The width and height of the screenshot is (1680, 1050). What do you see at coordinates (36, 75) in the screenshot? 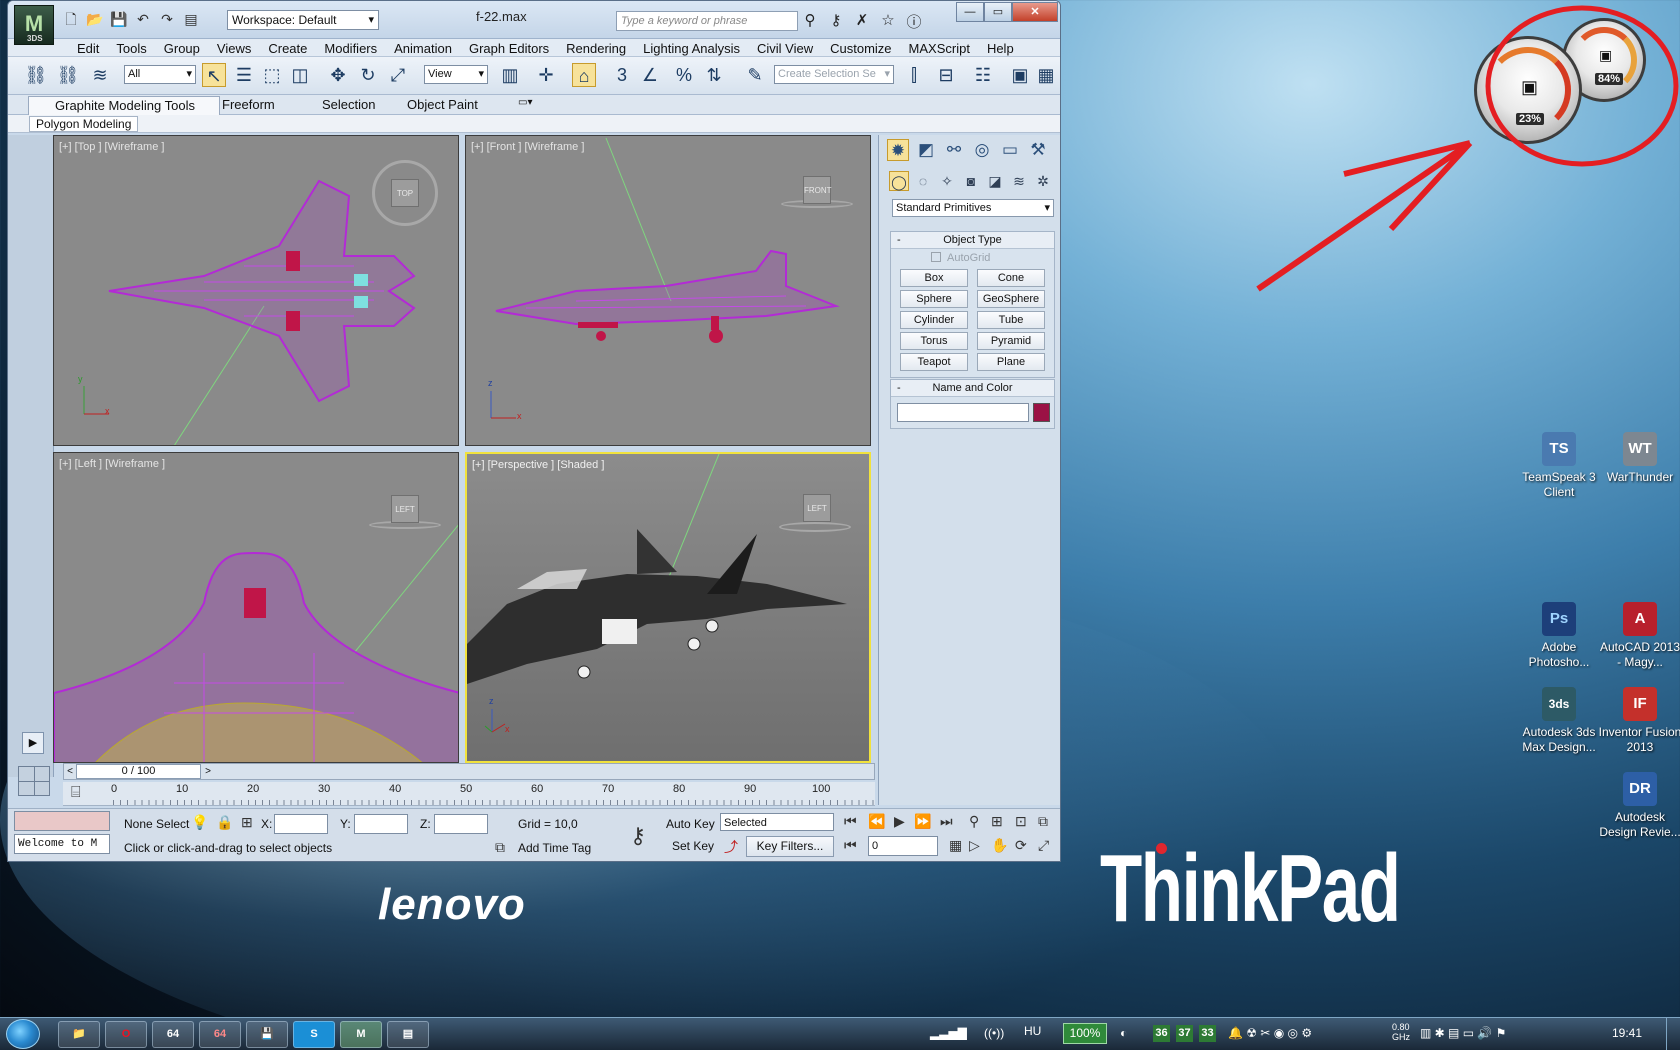
I see `select-and-link-icon: ⛓` at bounding box center [36, 75].